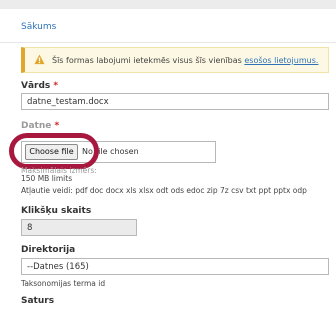 The image size is (336, 323). Describe the element at coordinates (48, 250) in the screenshot. I see `directory-field-label: Direktorija` at that location.